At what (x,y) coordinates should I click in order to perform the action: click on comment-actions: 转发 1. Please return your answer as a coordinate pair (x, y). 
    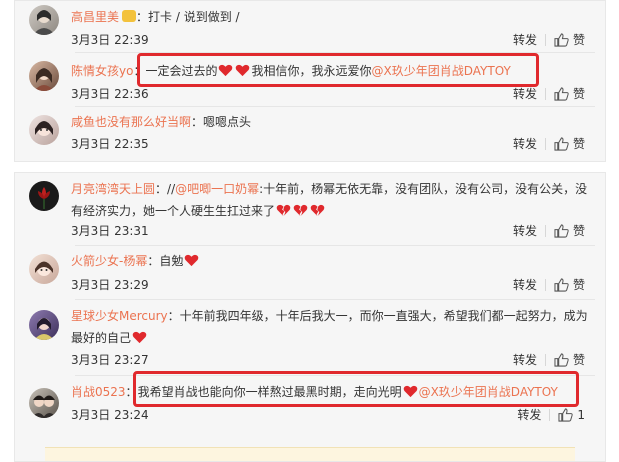
    Looking at the image, I should click on (551, 414).